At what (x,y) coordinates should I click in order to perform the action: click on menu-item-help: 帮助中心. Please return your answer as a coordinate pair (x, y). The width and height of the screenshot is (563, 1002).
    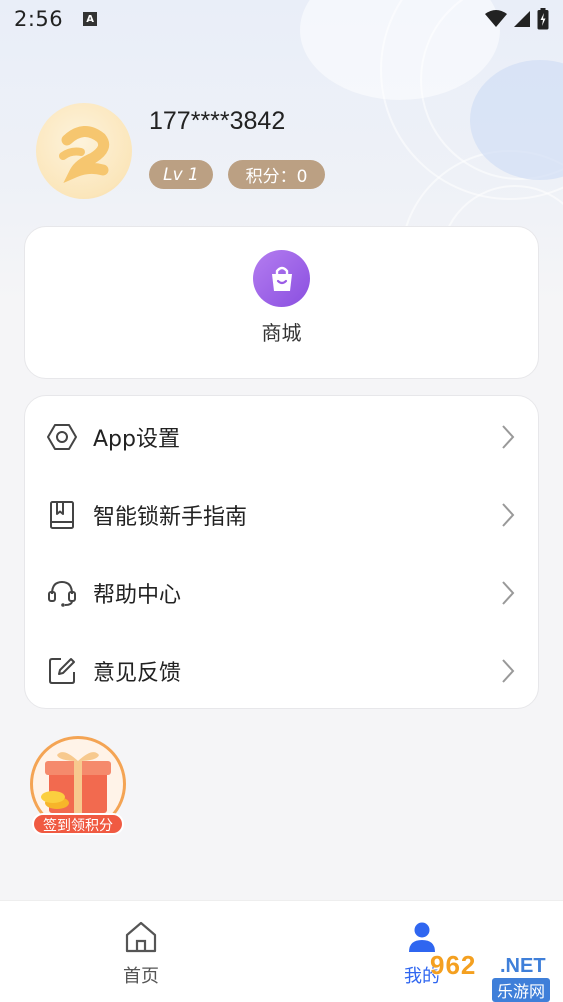
    Looking at the image, I should click on (281, 593).